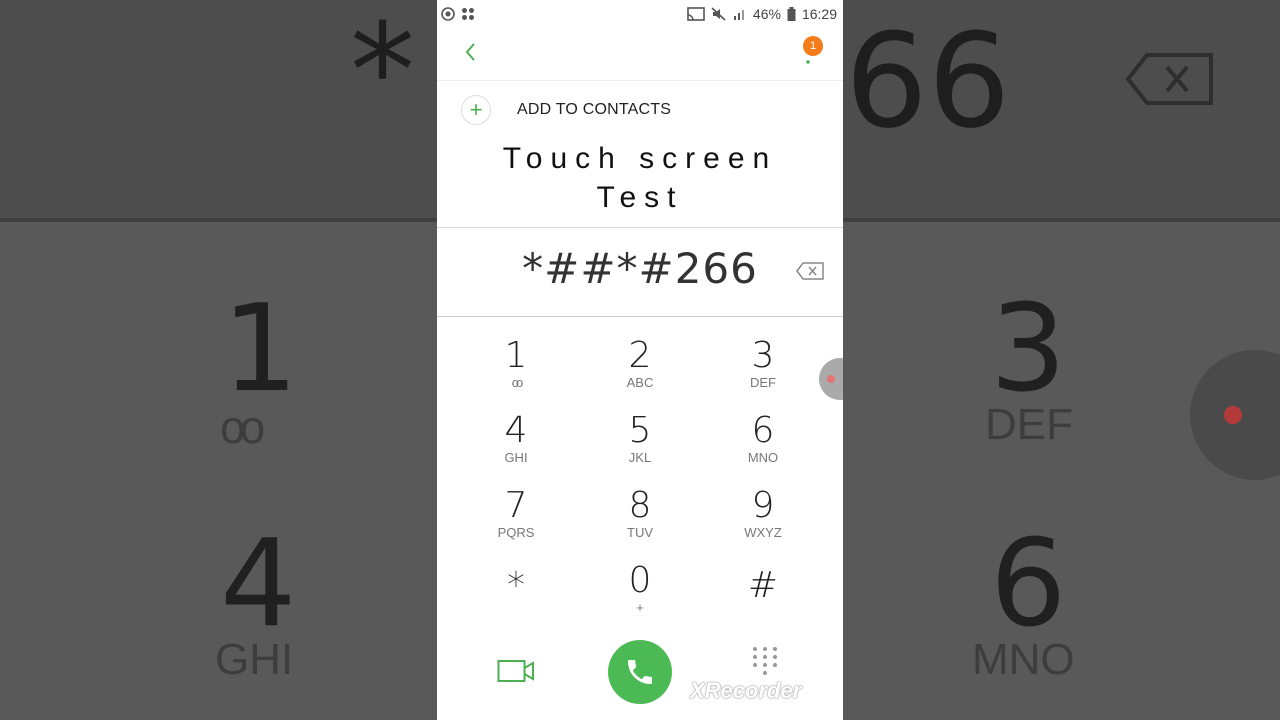  I want to click on signal-icon, so click(738, 15).